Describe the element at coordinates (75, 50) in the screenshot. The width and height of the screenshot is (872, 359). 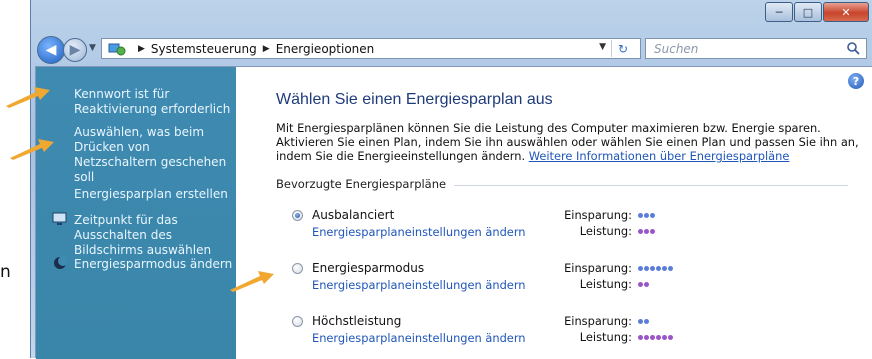
I see `forward-arrow-icon: ▶` at that location.